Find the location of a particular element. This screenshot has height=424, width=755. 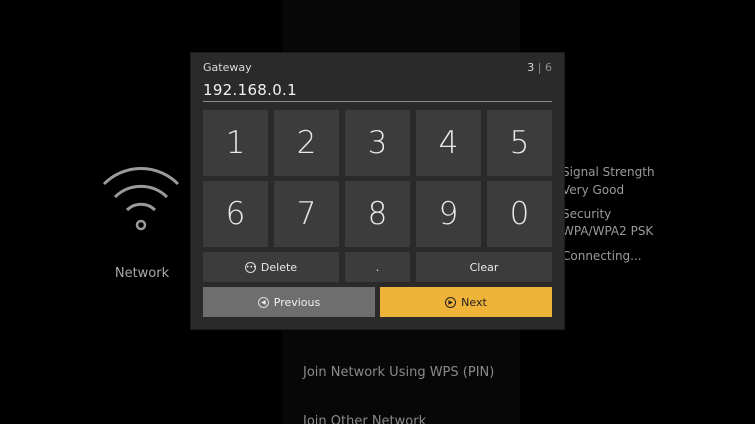

wifi-icon is located at coordinates (141, 198).